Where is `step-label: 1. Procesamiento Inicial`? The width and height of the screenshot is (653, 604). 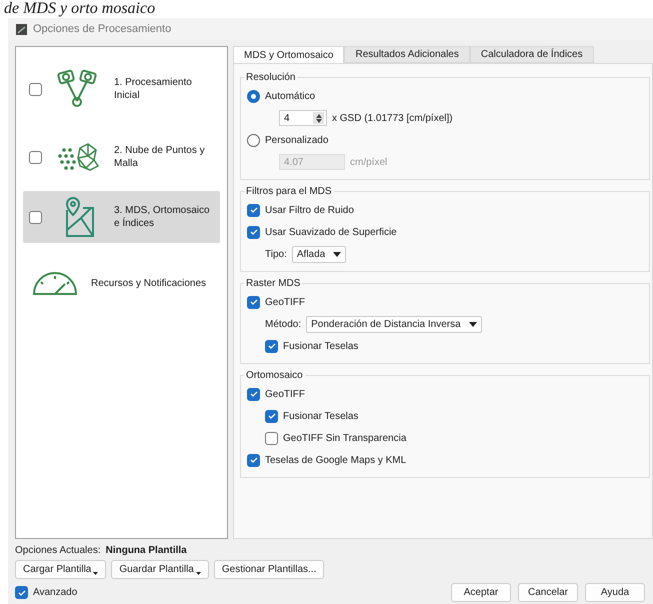 step-label: 1. Procesamiento Inicial is located at coordinates (153, 89).